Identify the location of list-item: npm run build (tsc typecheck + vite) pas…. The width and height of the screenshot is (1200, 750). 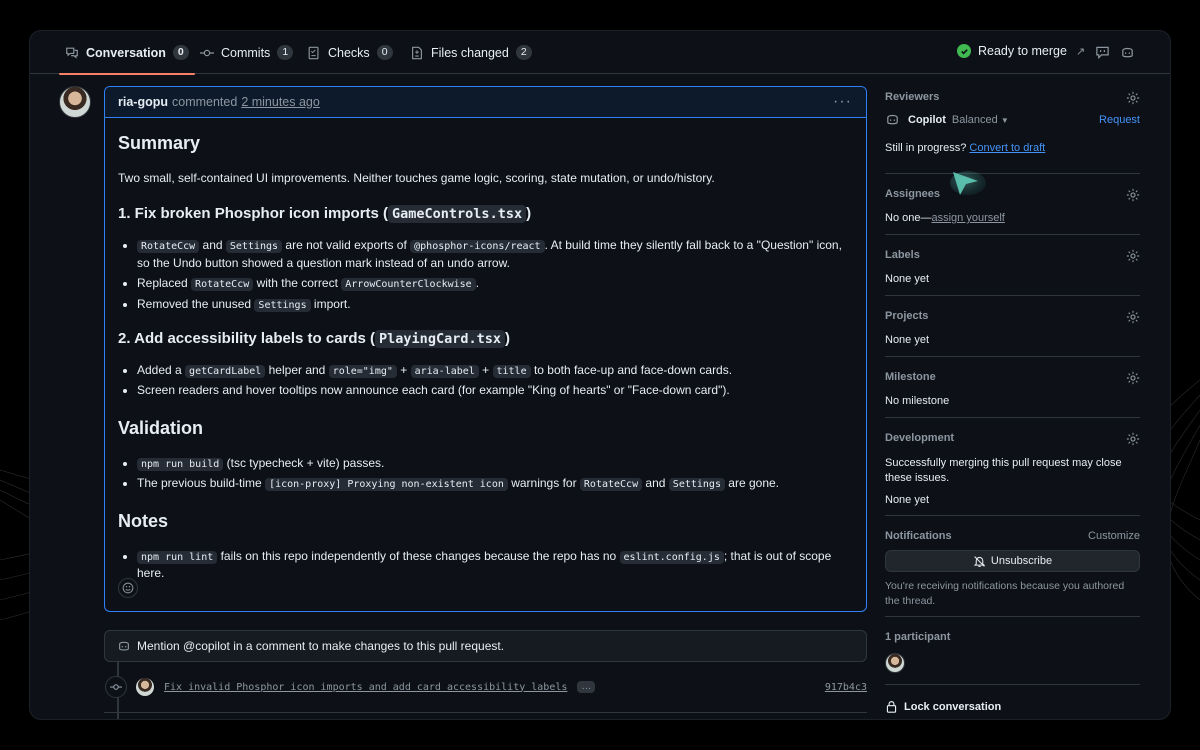
(495, 464).